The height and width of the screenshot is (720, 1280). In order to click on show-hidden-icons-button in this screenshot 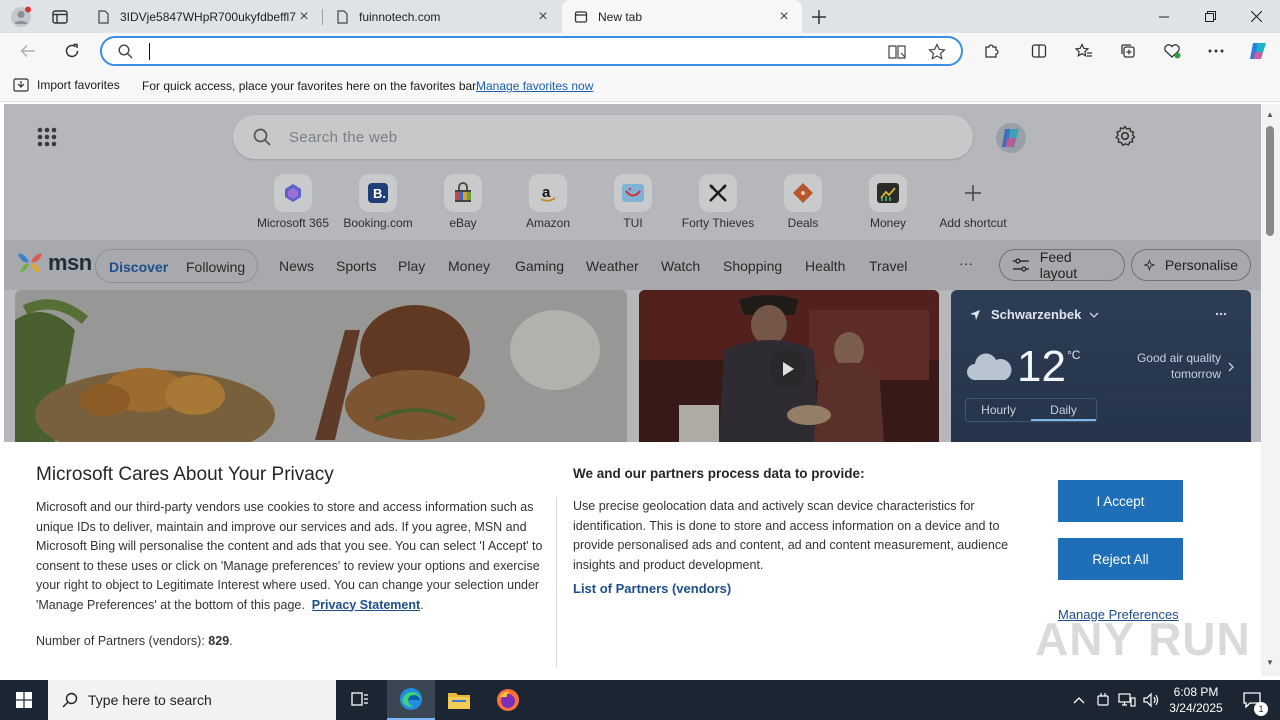, I will do `click(1079, 700)`.